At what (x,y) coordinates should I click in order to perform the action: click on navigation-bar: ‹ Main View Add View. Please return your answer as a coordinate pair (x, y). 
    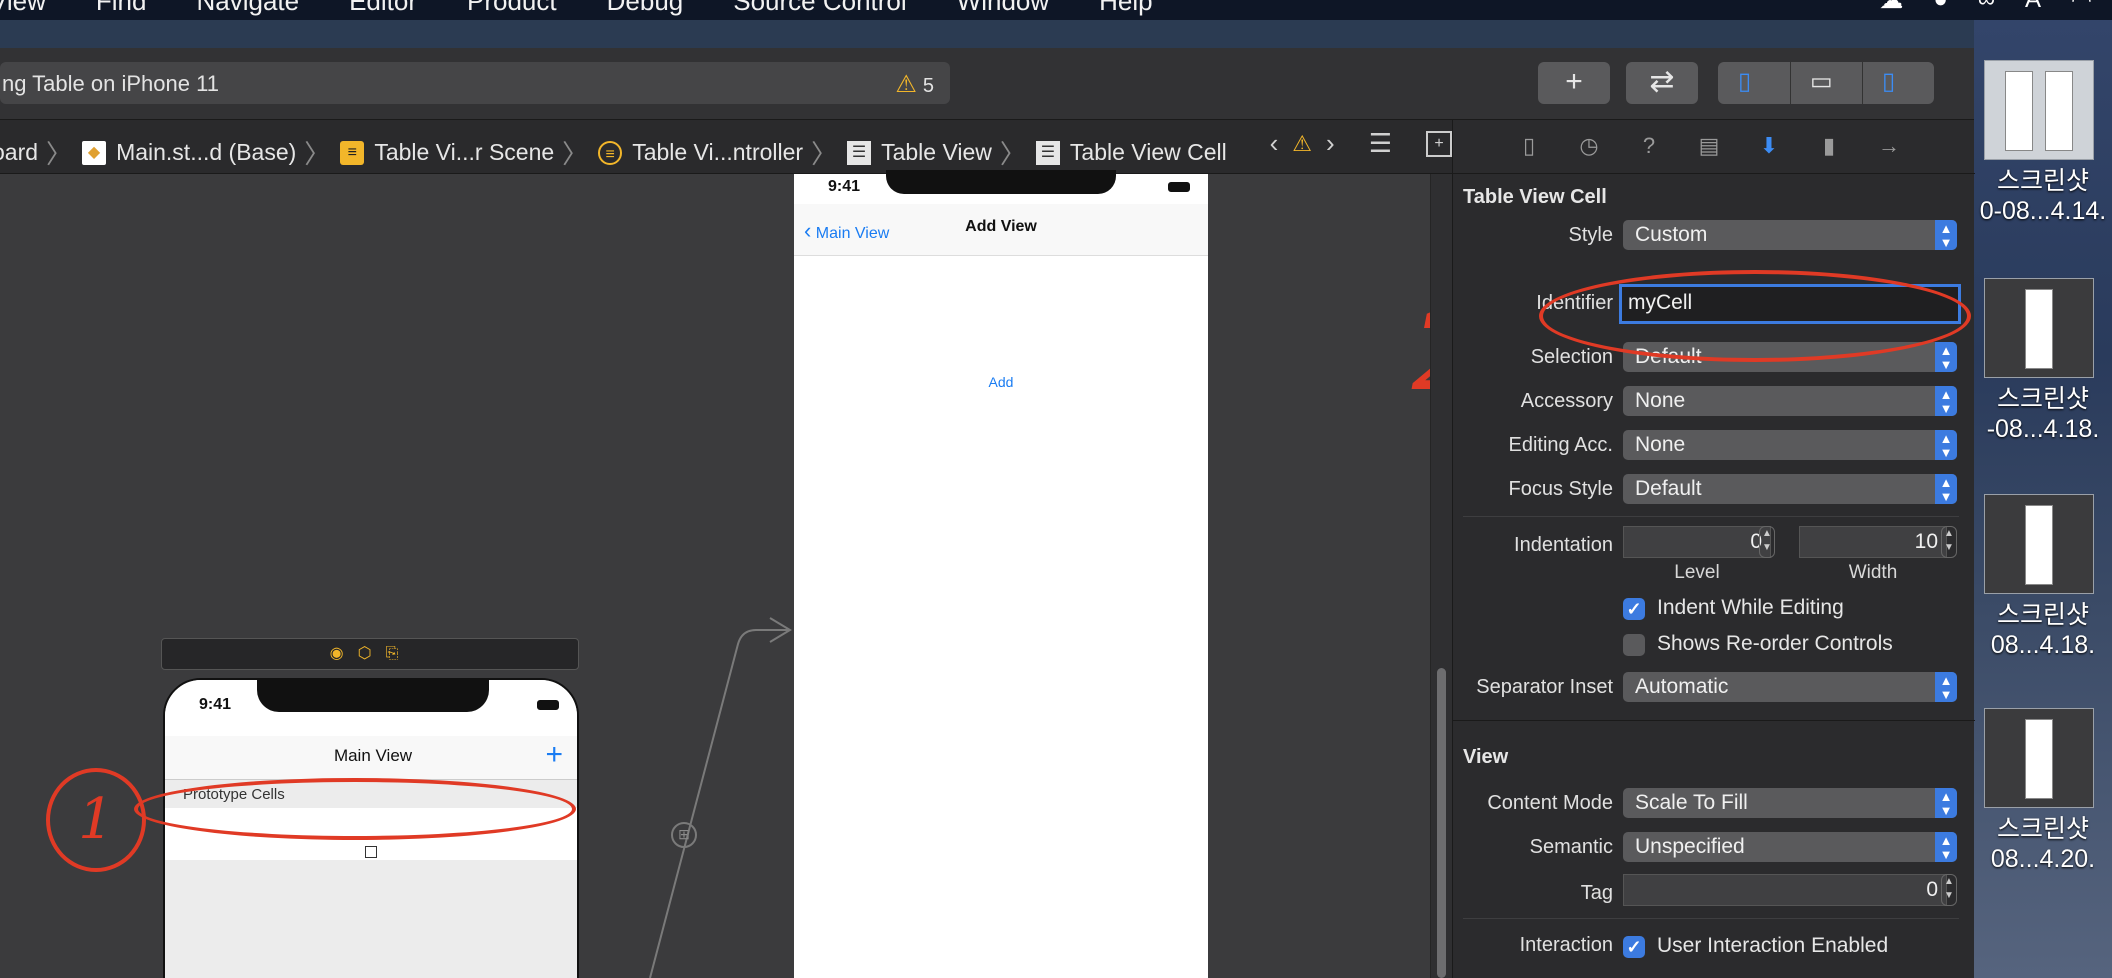
    Looking at the image, I should click on (1001, 230).